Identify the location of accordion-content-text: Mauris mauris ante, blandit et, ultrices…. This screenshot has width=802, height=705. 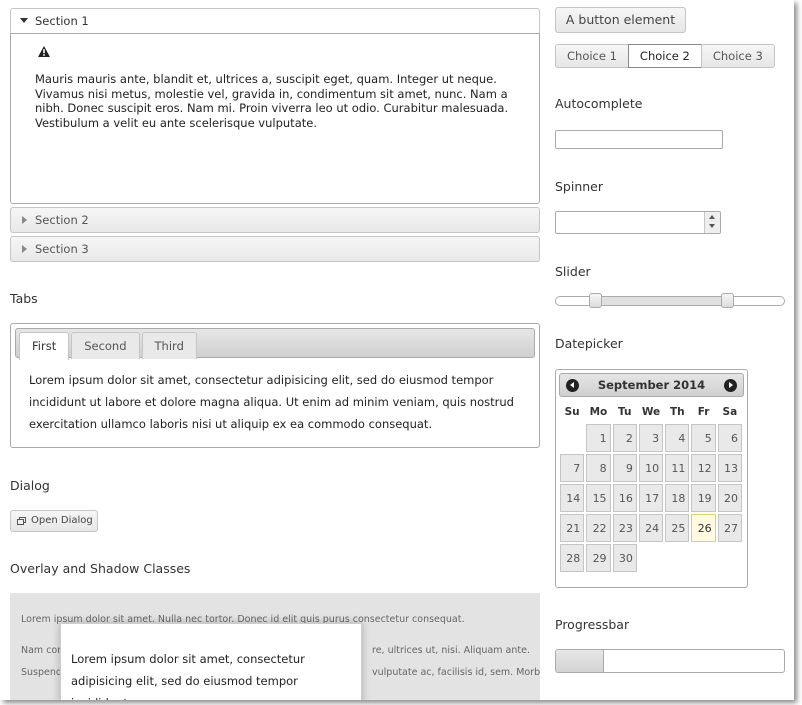
(272, 101).